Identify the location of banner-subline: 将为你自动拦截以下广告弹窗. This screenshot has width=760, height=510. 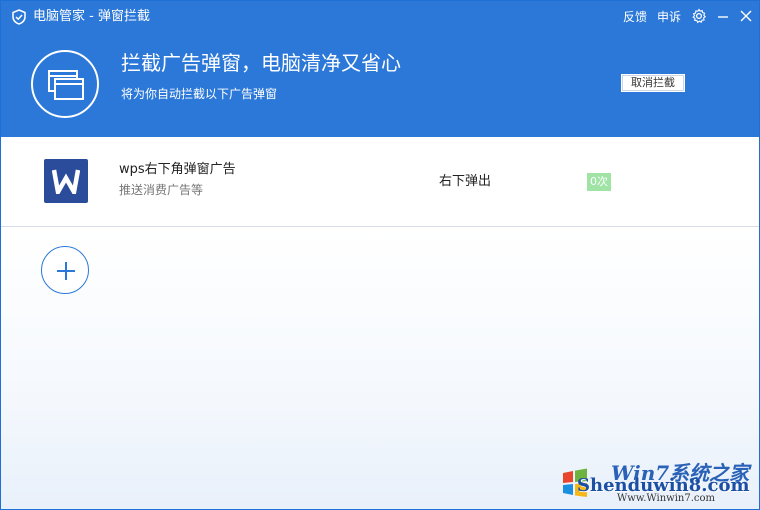
(199, 94).